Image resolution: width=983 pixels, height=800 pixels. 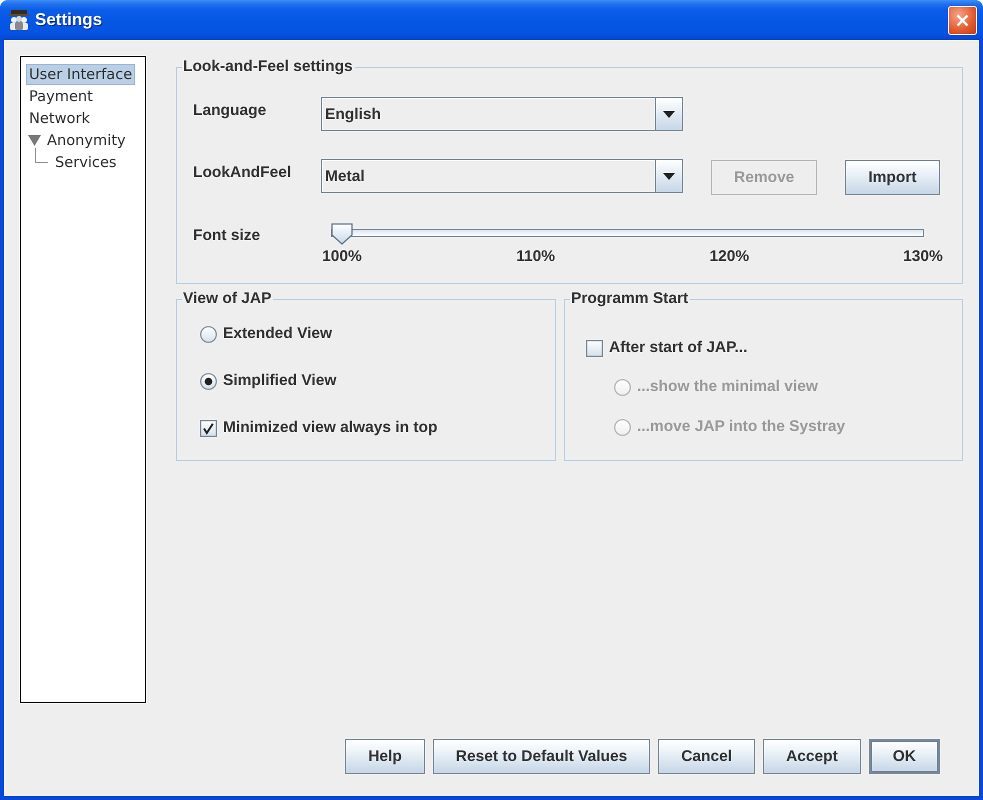 I want to click on group-title: Programm Start, so click(x=630, y=299).